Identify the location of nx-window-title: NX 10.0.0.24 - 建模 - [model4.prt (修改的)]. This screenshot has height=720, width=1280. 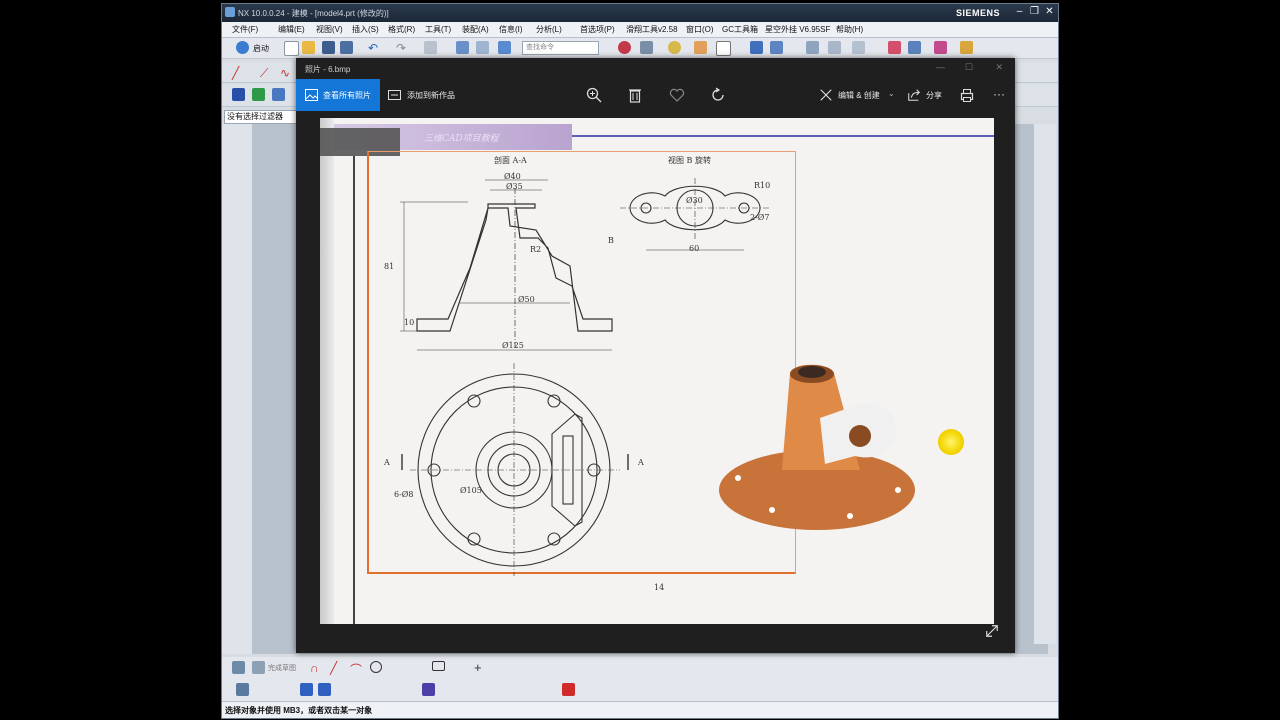
(313, 13).